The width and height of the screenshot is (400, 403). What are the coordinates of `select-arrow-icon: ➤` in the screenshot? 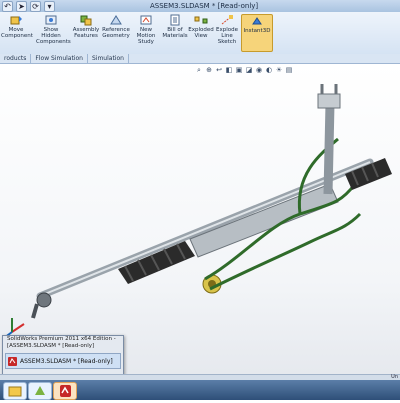 It's located at (21, 6).